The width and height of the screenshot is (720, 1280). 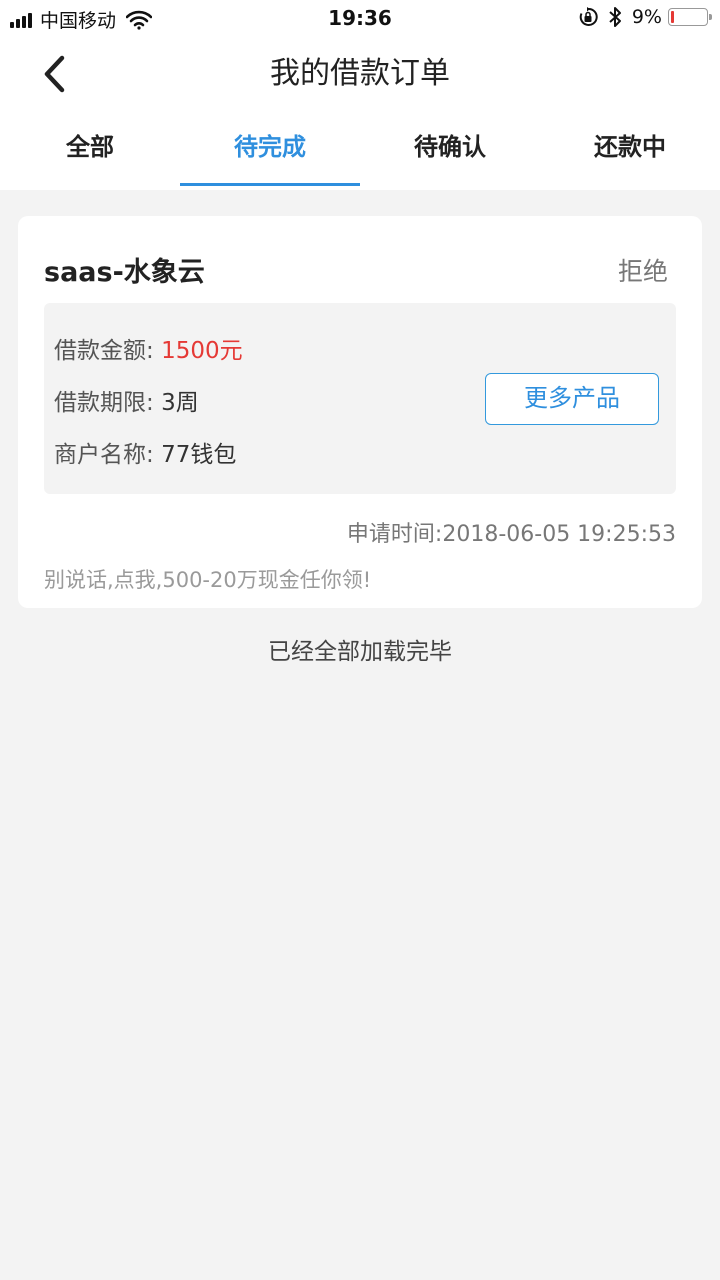 I want to click on tab-label: 还款中, so click(x=630, y=147).